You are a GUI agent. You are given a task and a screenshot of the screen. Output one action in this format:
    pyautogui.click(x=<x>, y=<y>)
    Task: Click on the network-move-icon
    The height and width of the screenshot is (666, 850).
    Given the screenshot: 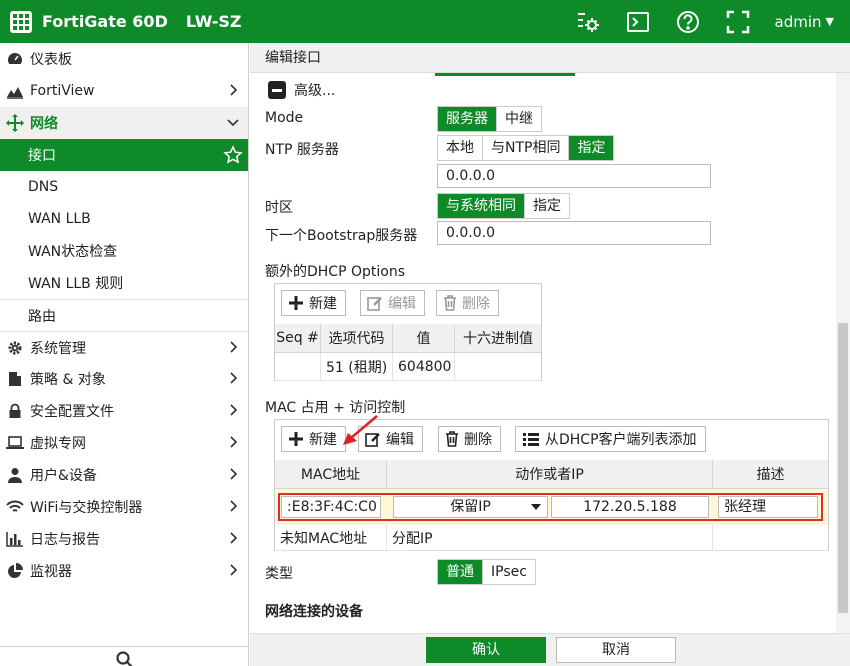 What is the action you would take?
    pyautogui.click(x=15, y=123)
    